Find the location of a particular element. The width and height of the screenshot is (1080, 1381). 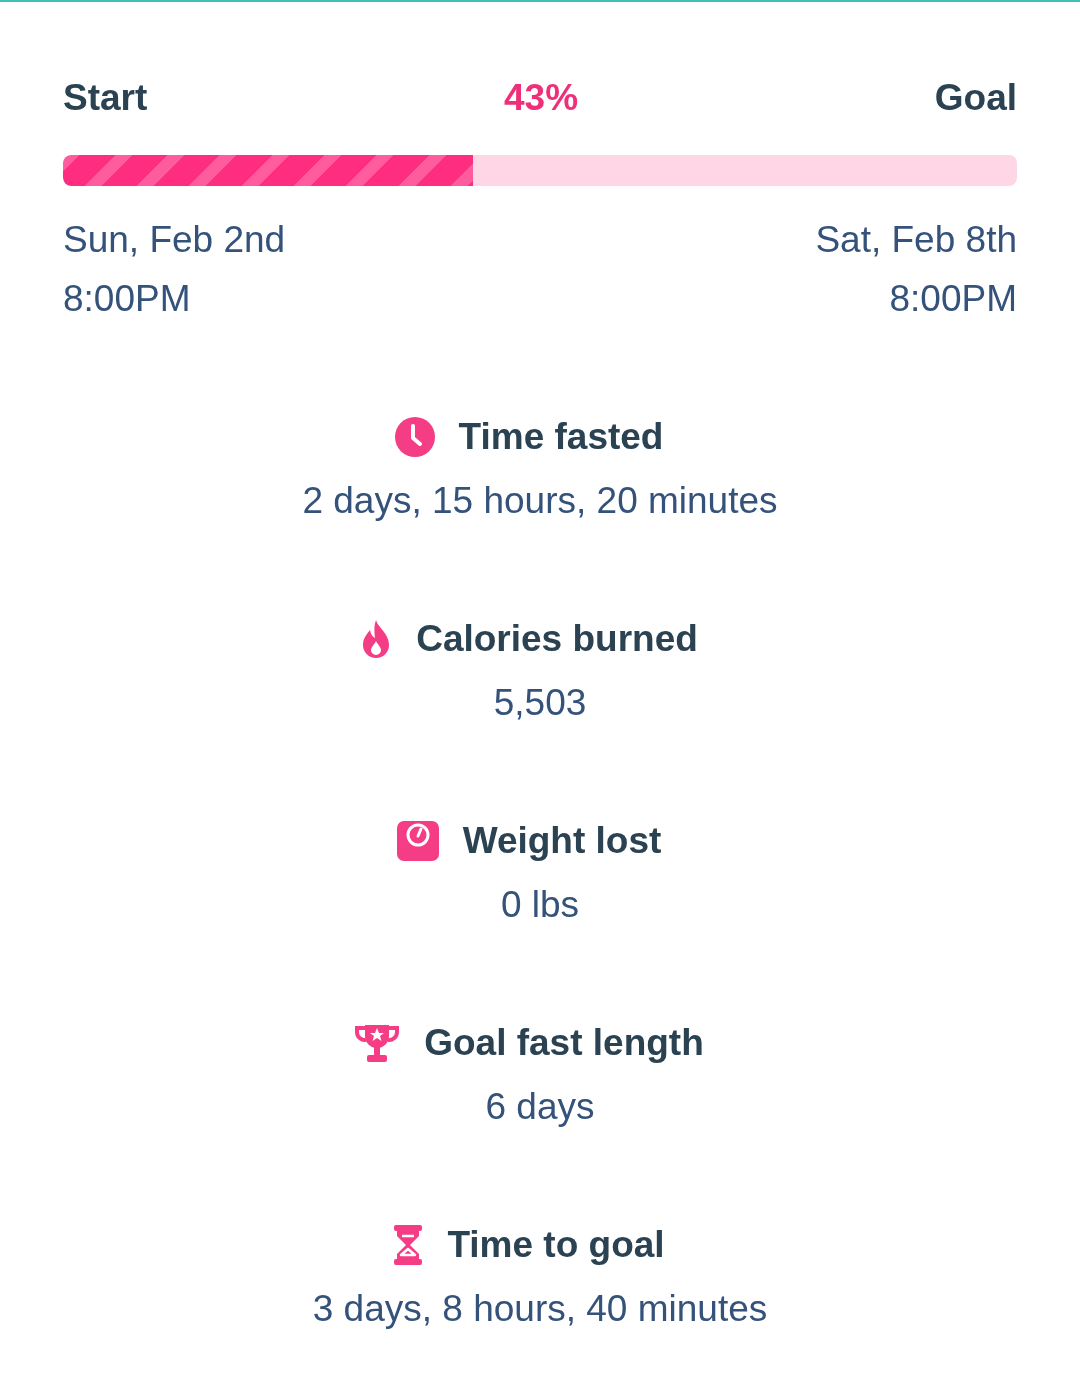

stat-title: Goal fast length is located at coordinates (564, 1043).